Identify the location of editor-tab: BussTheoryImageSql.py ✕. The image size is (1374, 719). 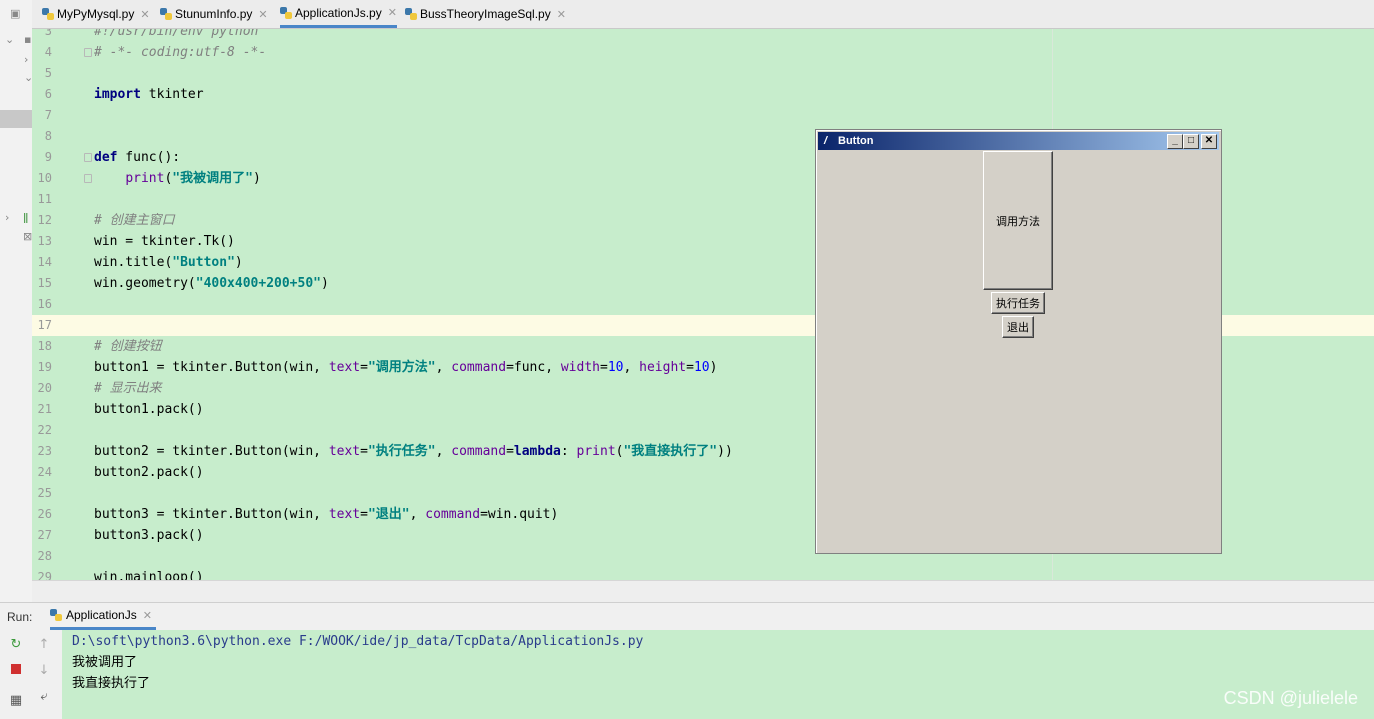
(485, 14).